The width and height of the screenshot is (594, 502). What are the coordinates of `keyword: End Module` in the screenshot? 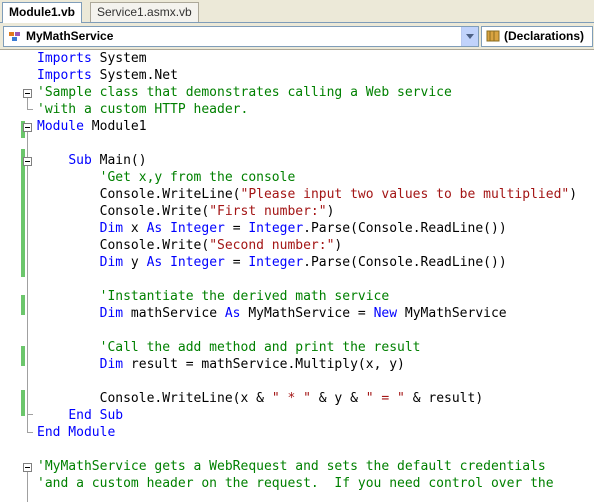 It's located at (76, 432).